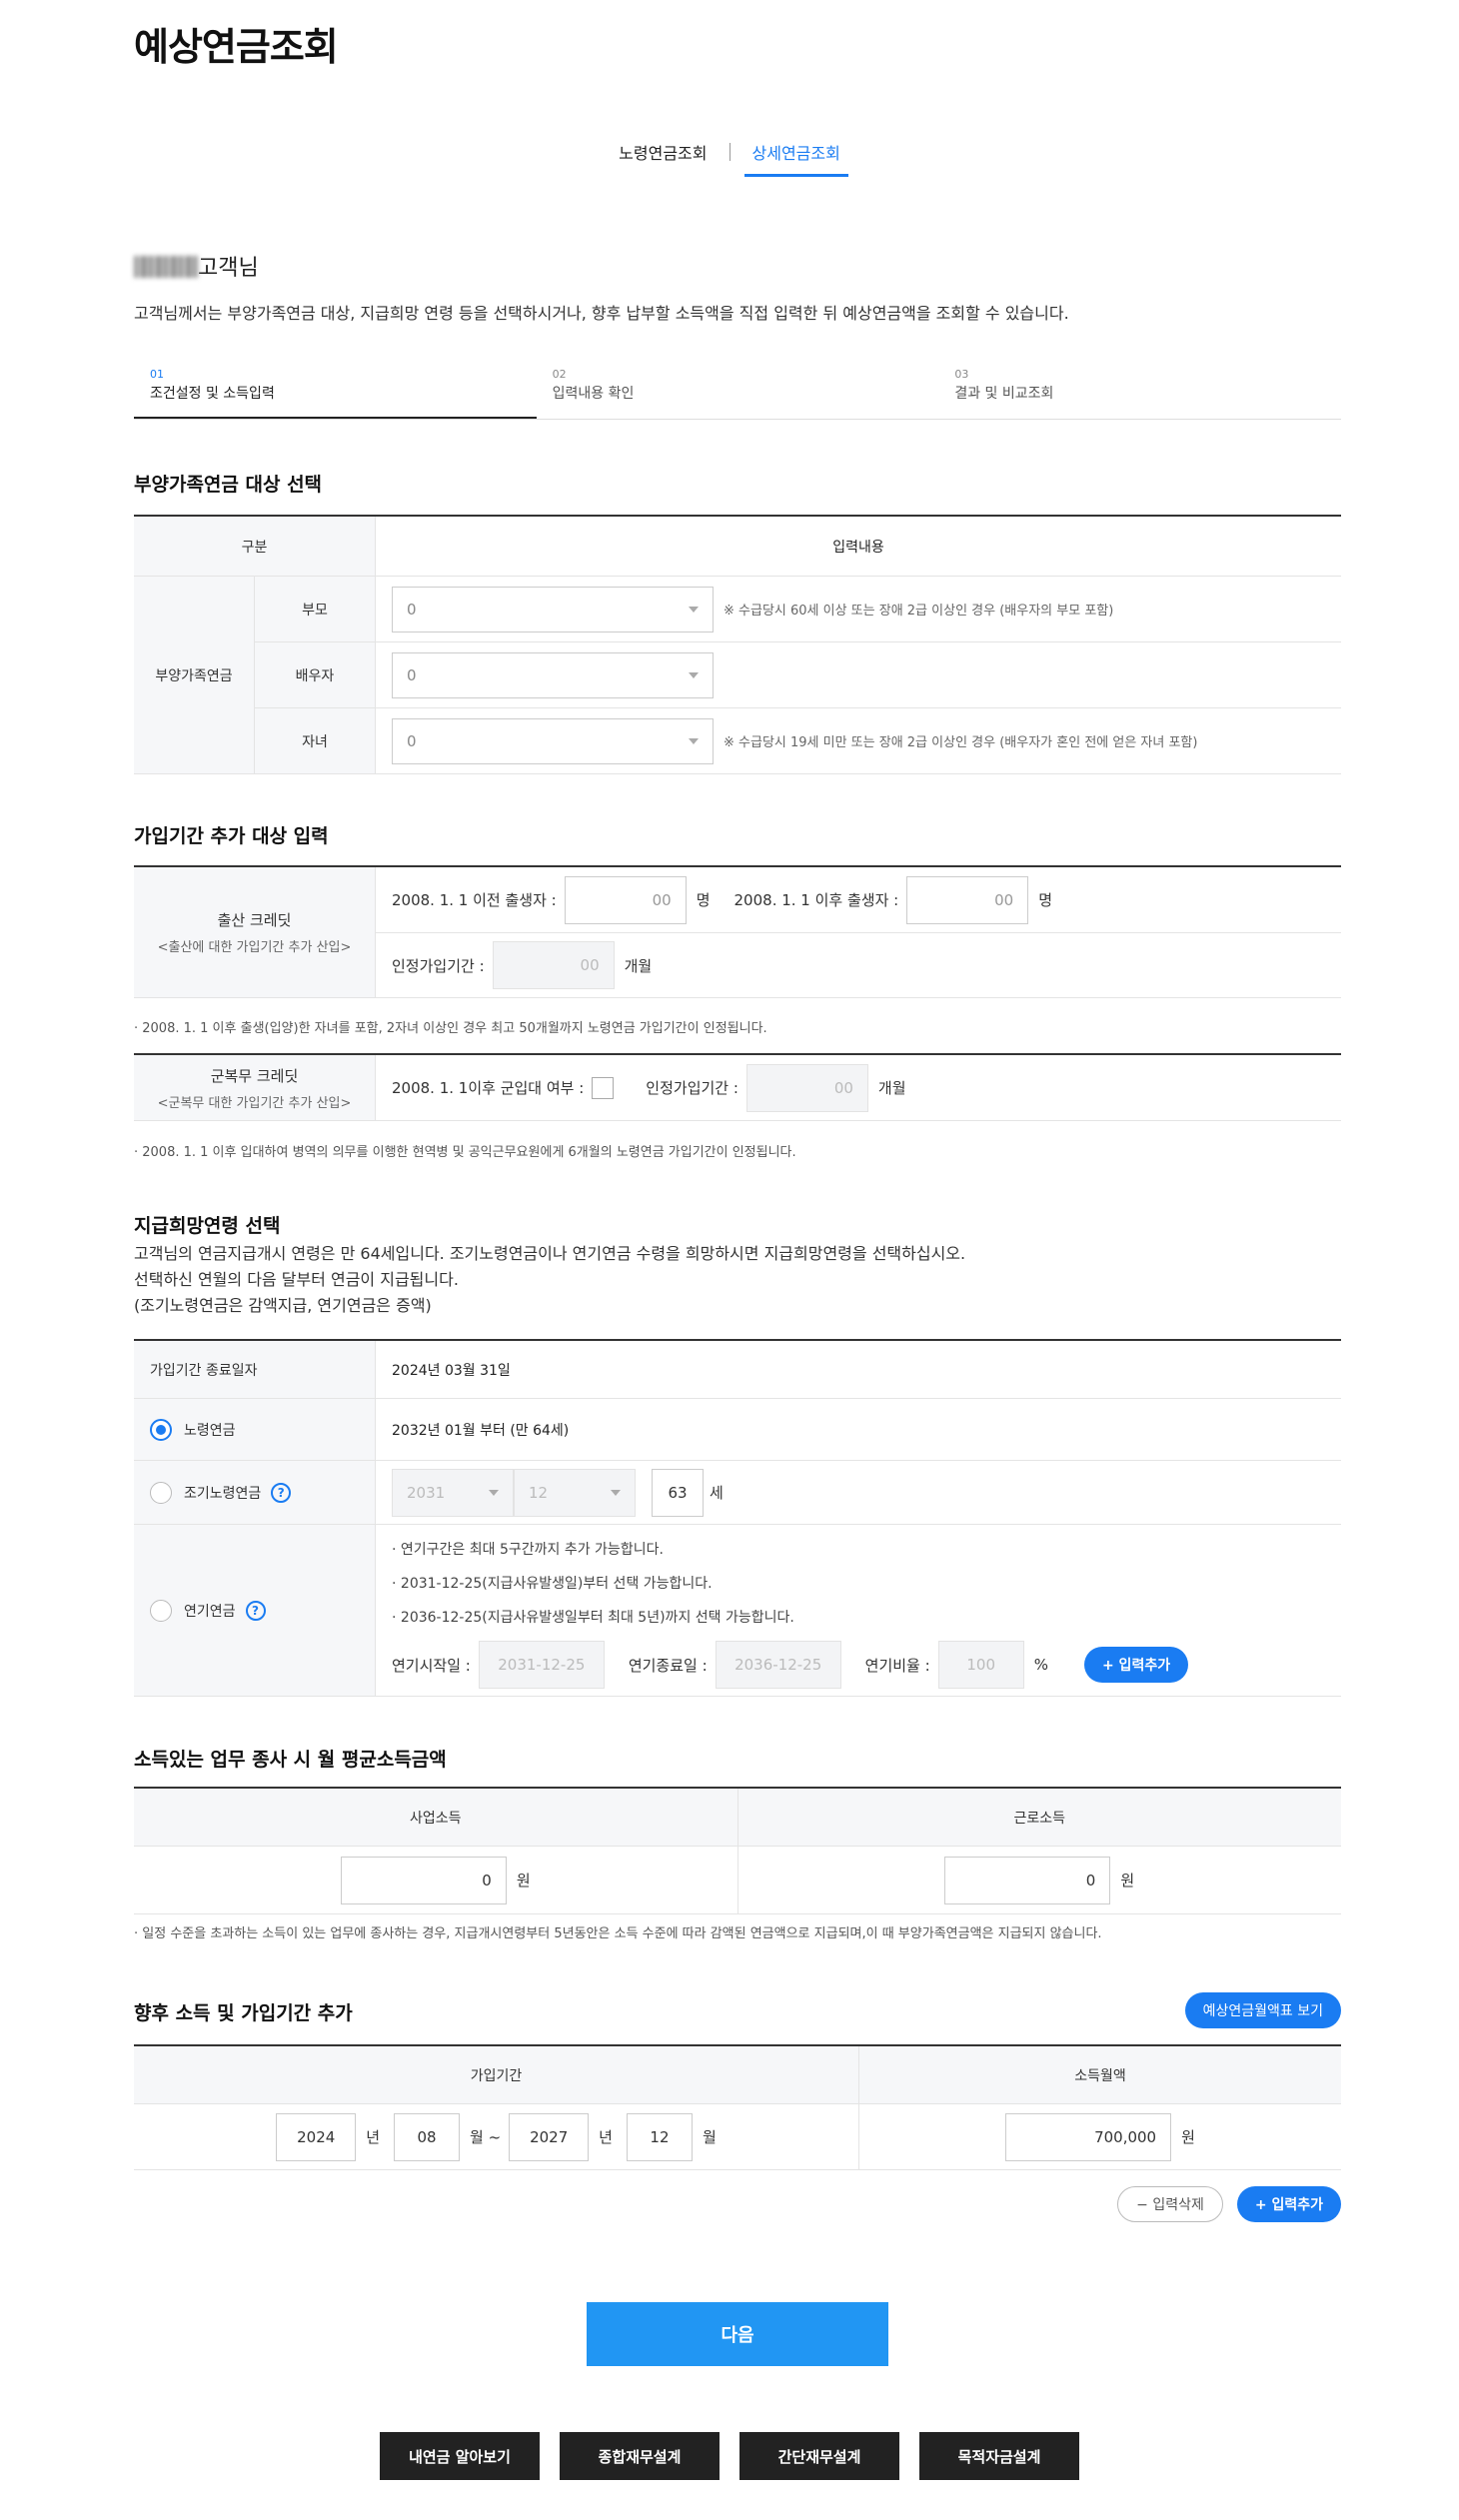 Image resolution: width=1459 pixels, height=2520 pixels. What do you see at coordinates (231, 836) in the screenshot?
I see `credit-section-title: 가입기간 추가 대상 입력` at bounding box center [231, 836].